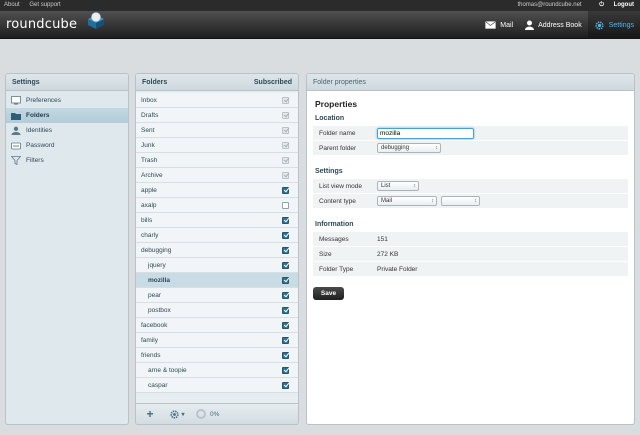 This screenshot has width=640, height=435. What do you see at coordinates (155, 82) in the screenshot?
I see `folders-title: Folders` at bounding box center [155, 82].